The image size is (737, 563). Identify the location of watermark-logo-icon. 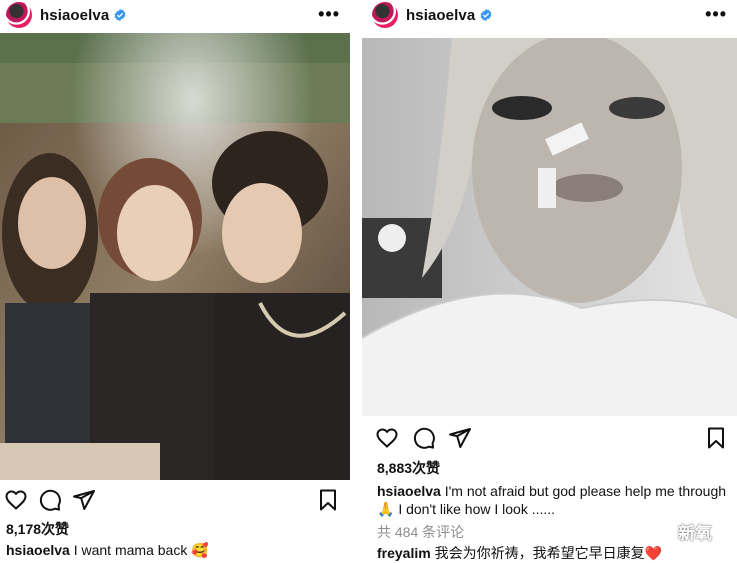
(658, 532).